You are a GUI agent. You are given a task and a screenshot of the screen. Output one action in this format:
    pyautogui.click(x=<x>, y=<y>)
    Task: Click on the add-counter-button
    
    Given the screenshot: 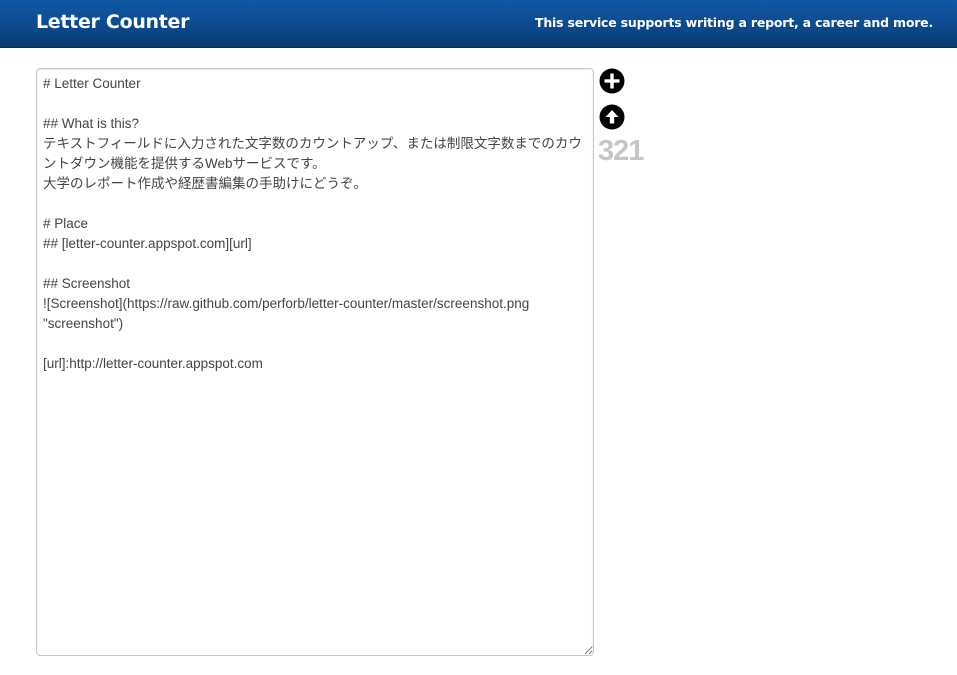 What is the action you would take?
    pyautogui.click(x=612, y=81)
    